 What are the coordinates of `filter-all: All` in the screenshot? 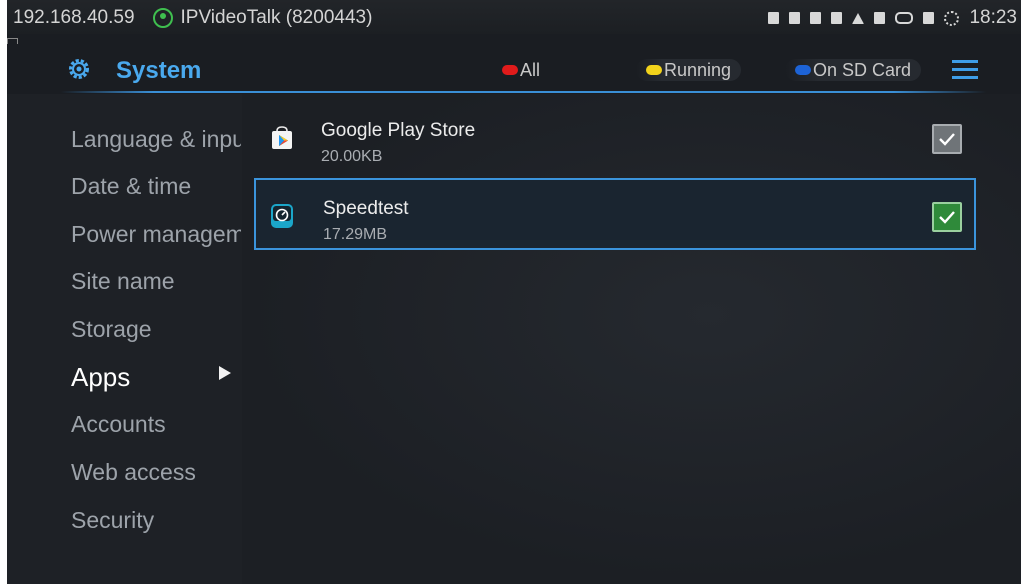 It's located at (526, 70).